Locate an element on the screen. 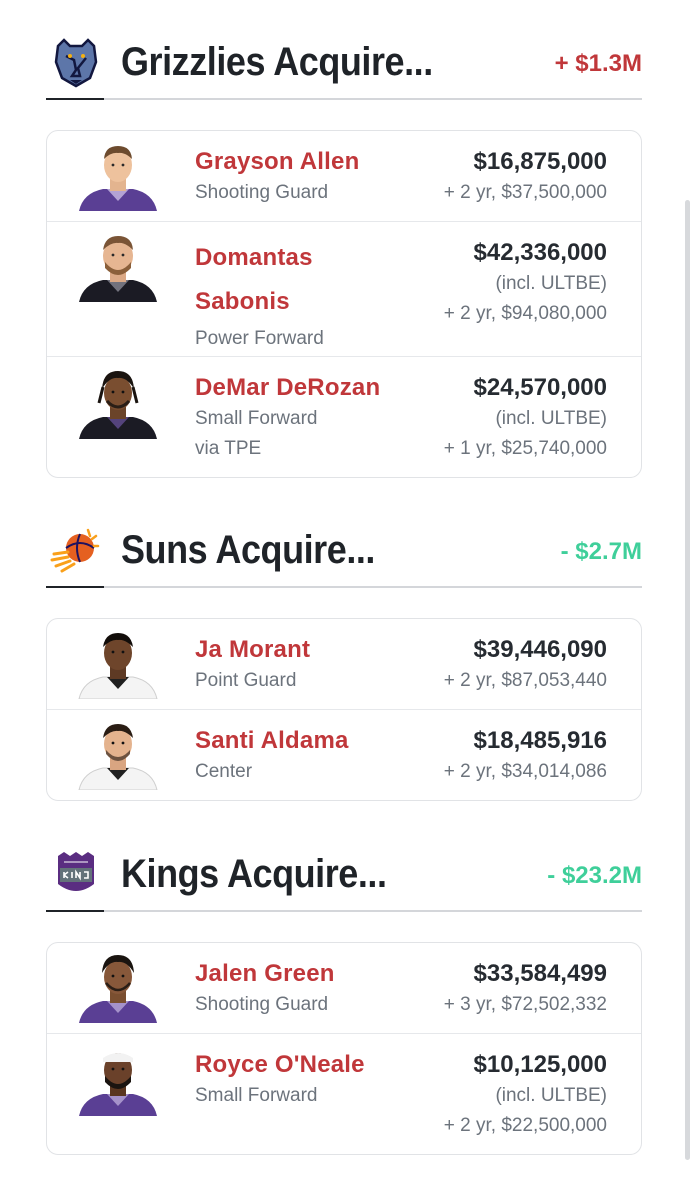  player-salary: $24,570,000 is located at coordinates (540, 387).